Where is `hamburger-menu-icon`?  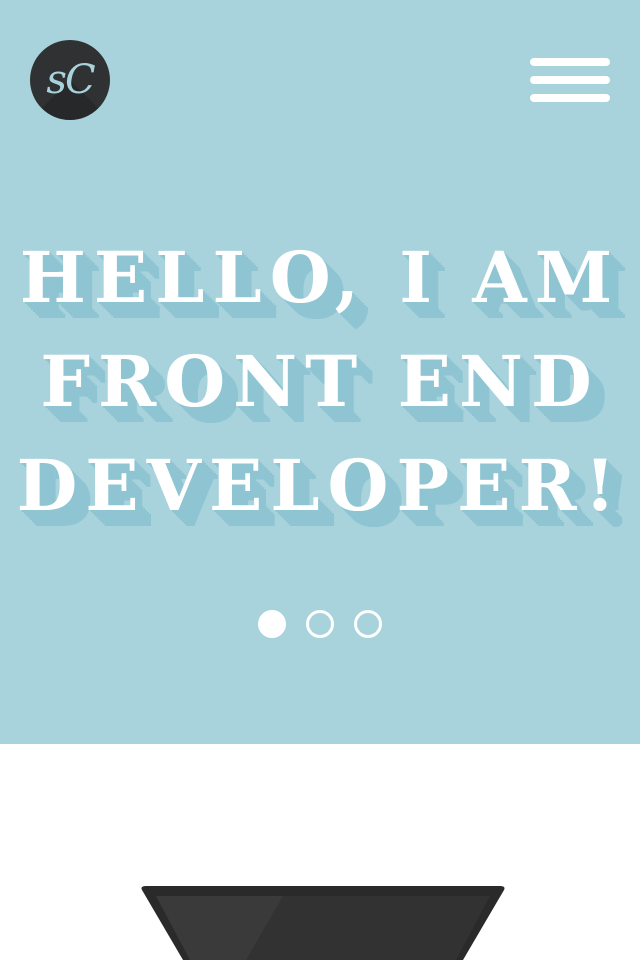 hamburger-menu-icon is located at coordinates (569, 80).